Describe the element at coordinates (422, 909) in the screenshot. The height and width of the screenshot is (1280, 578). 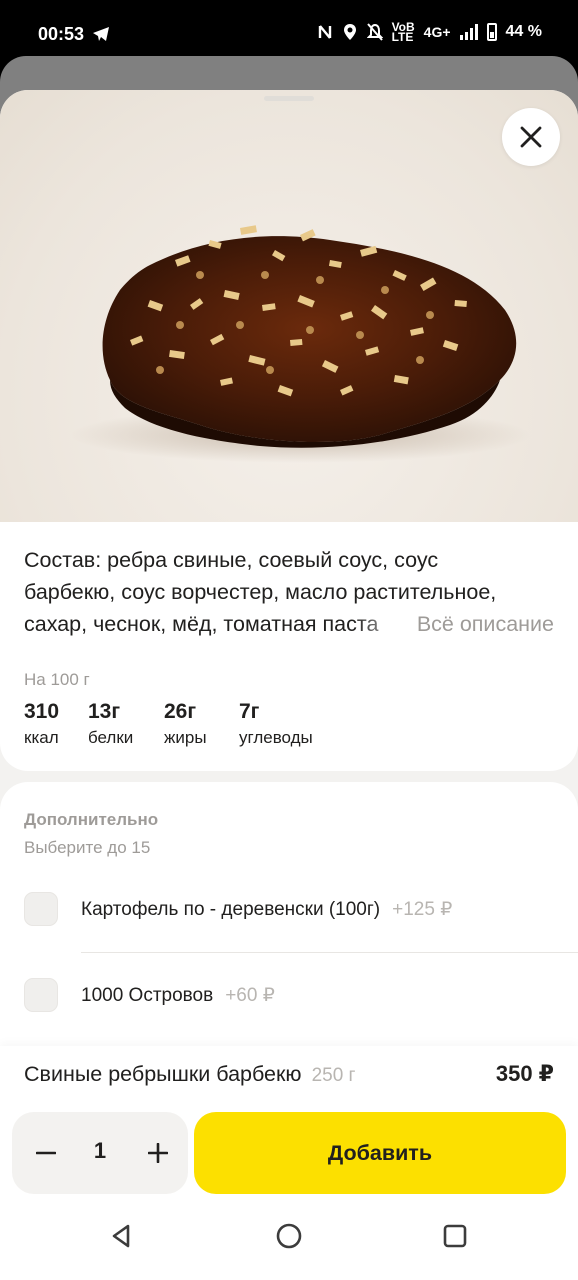
I see `option-price: +125 ₽` at that location.